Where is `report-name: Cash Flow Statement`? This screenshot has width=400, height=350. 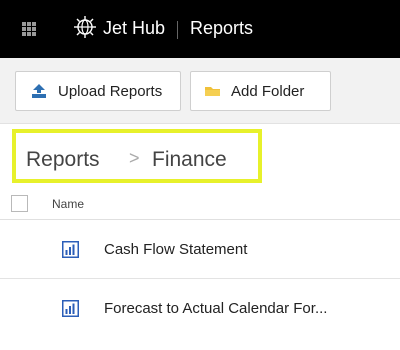 report-name: Cash Flow Statement is located at coordinates (175, 249).